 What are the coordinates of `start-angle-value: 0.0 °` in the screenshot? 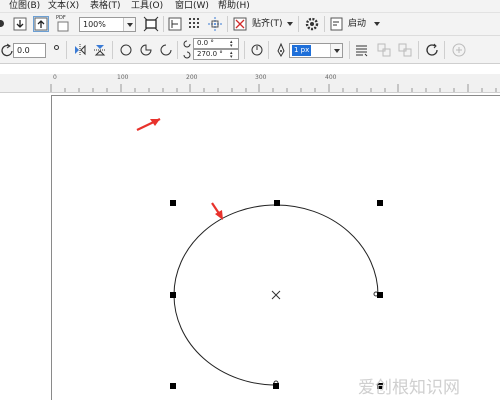 It's located at (205, 43).